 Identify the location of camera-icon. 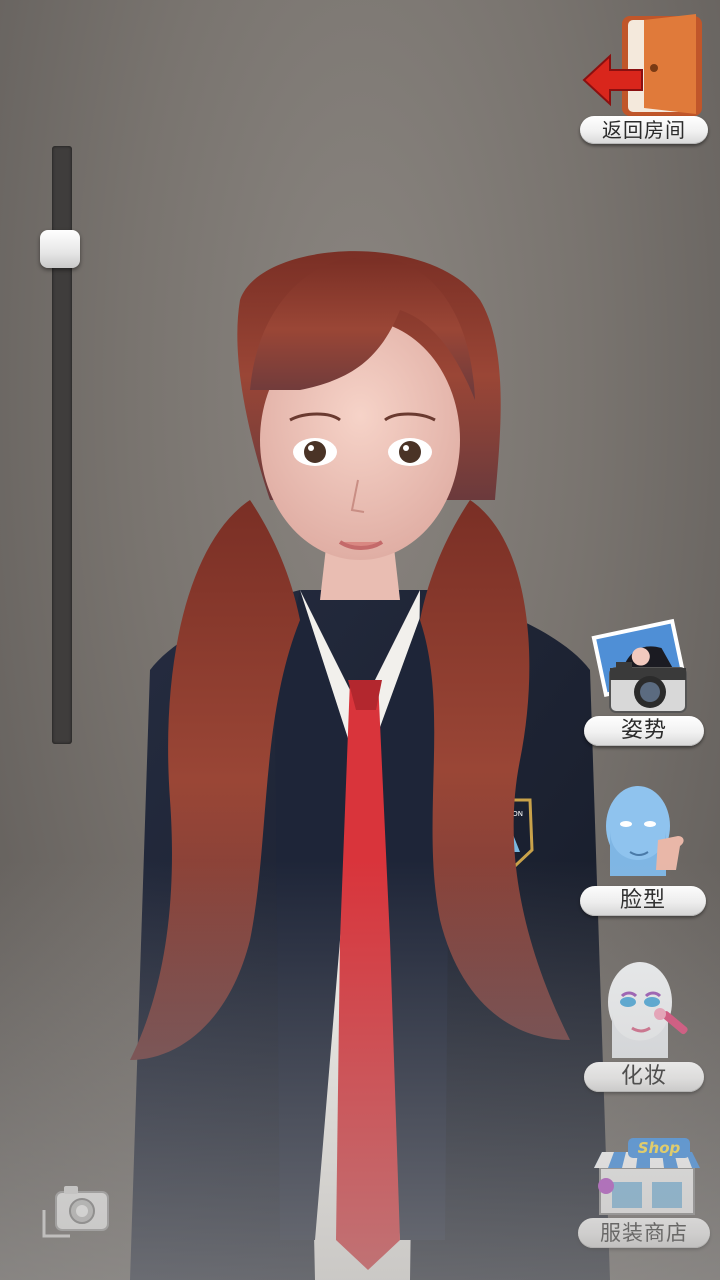
(75, 1212).